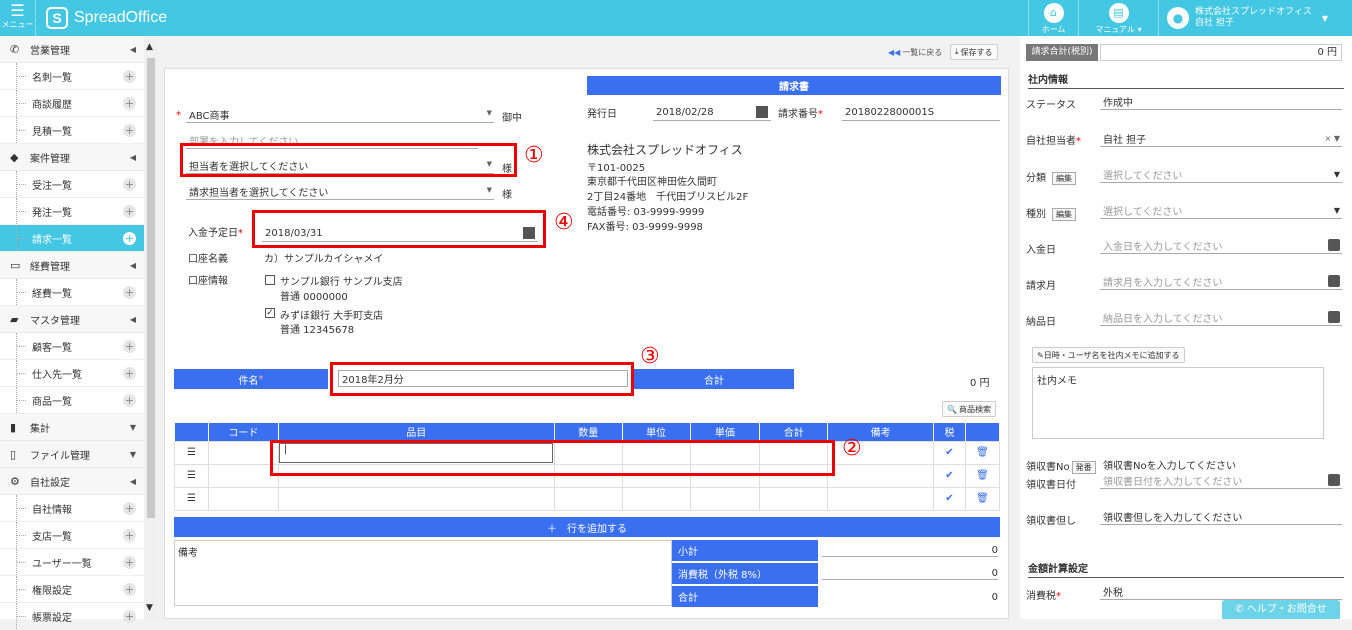 This screenshot has height=630, width=1352. What do you see at coordinates (72, 346) in the screenshot?
I see `sidebar-item: 顧客一覧 +` at bounding box center [72, 346].